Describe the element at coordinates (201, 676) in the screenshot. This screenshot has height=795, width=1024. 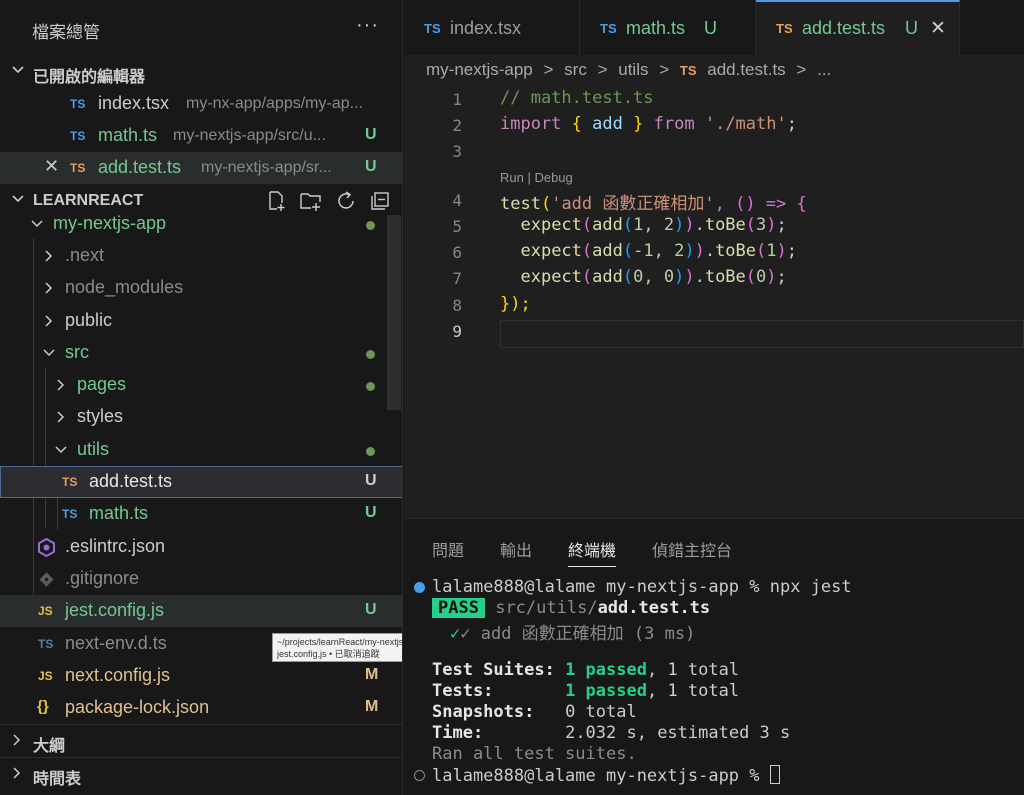
I see `tree-file-next-config: JS next.config.js M` at that location.